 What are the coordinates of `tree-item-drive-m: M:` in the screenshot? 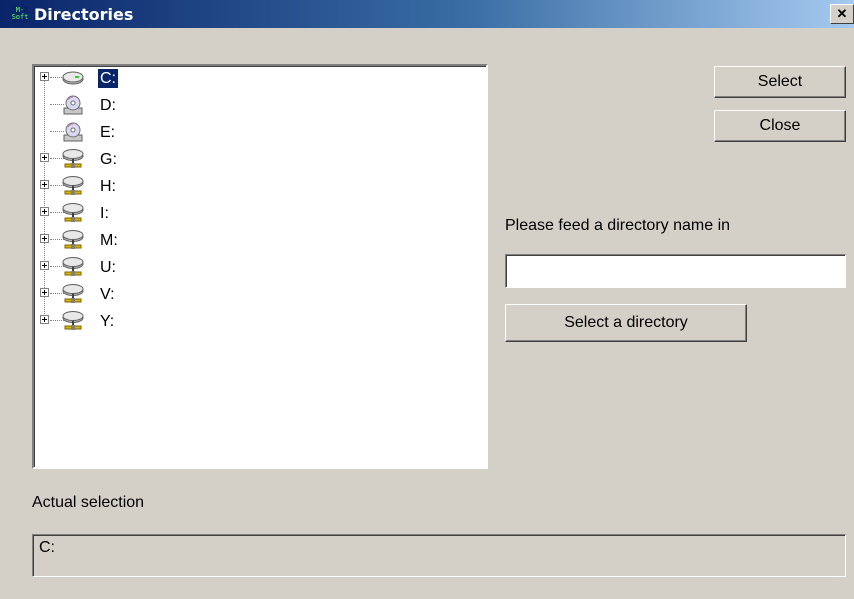 It's located at (260, 241).